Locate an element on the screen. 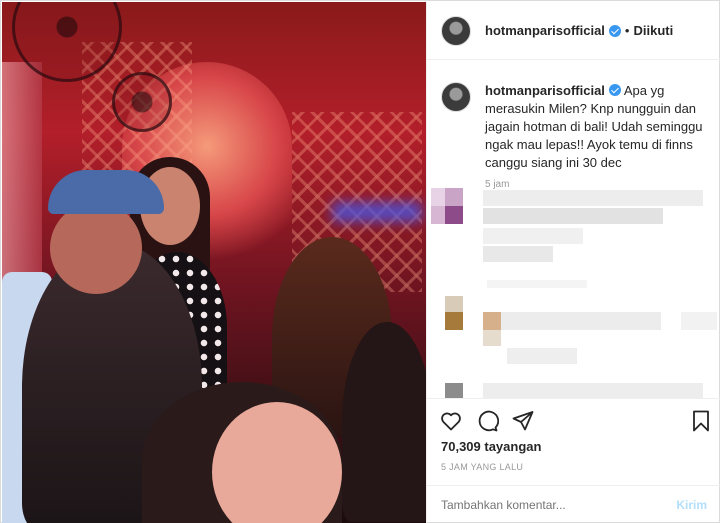 This screenshot has width=720, height=523. post-timestamp: 5 JAM YANG LALU is located at coordinates (482, 467).